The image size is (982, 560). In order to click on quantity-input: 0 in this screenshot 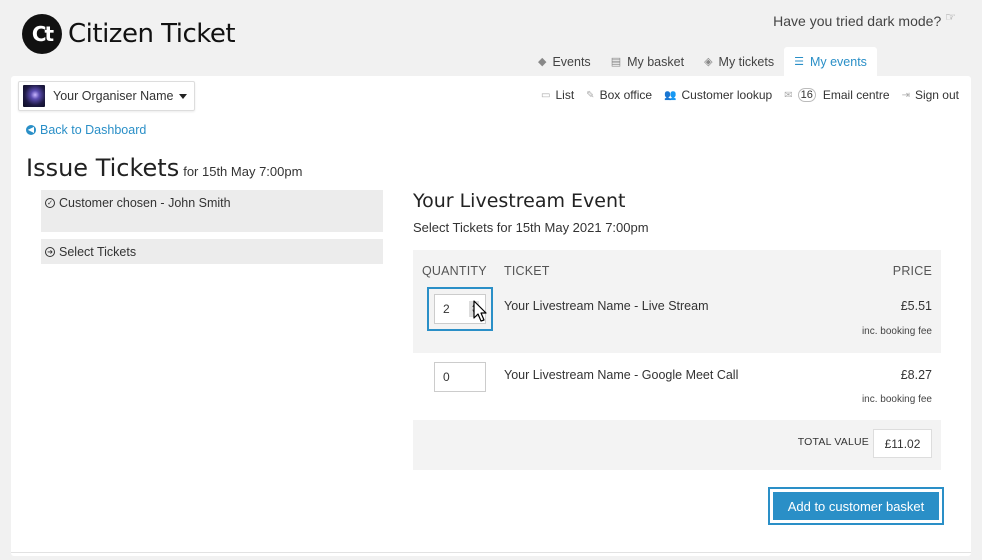, I will do `click(460, 377)`.